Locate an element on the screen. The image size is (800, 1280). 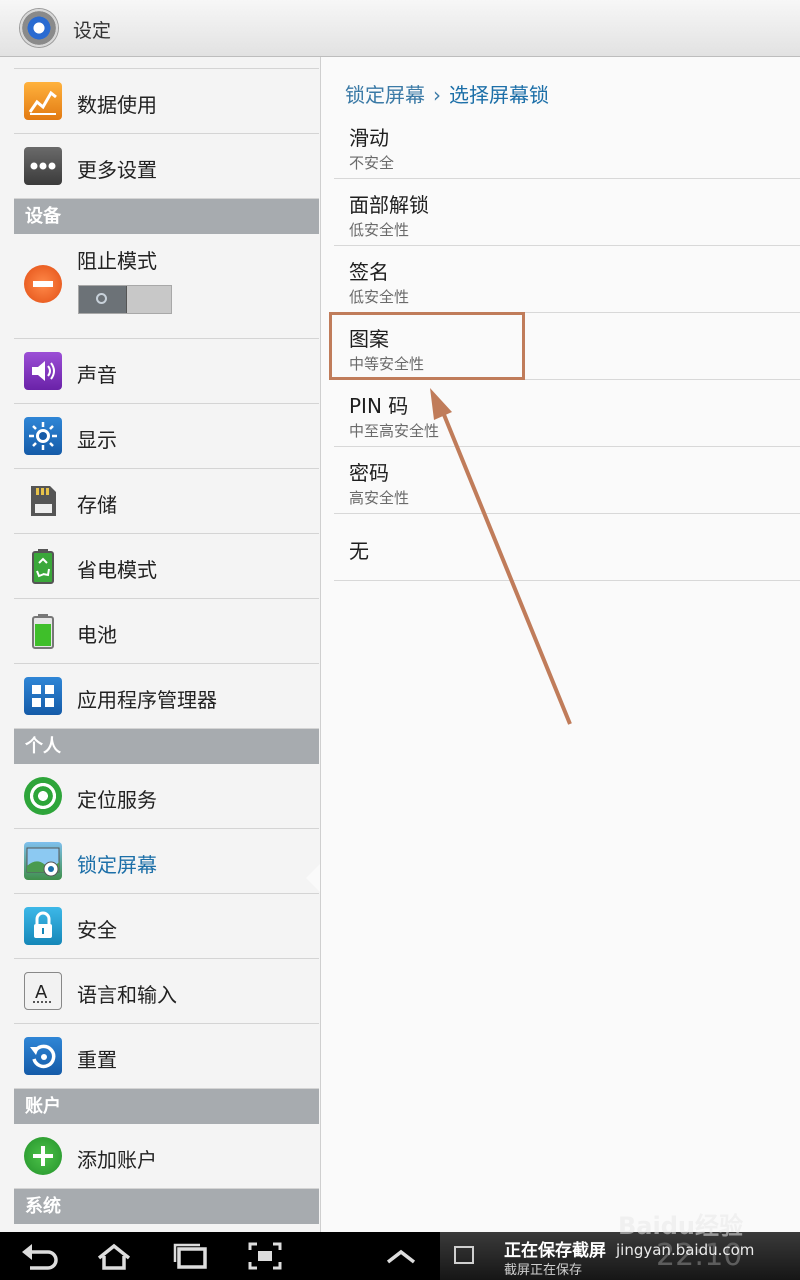
sidebar-item-label: 数据使用 is located at coordinates (117, 105).